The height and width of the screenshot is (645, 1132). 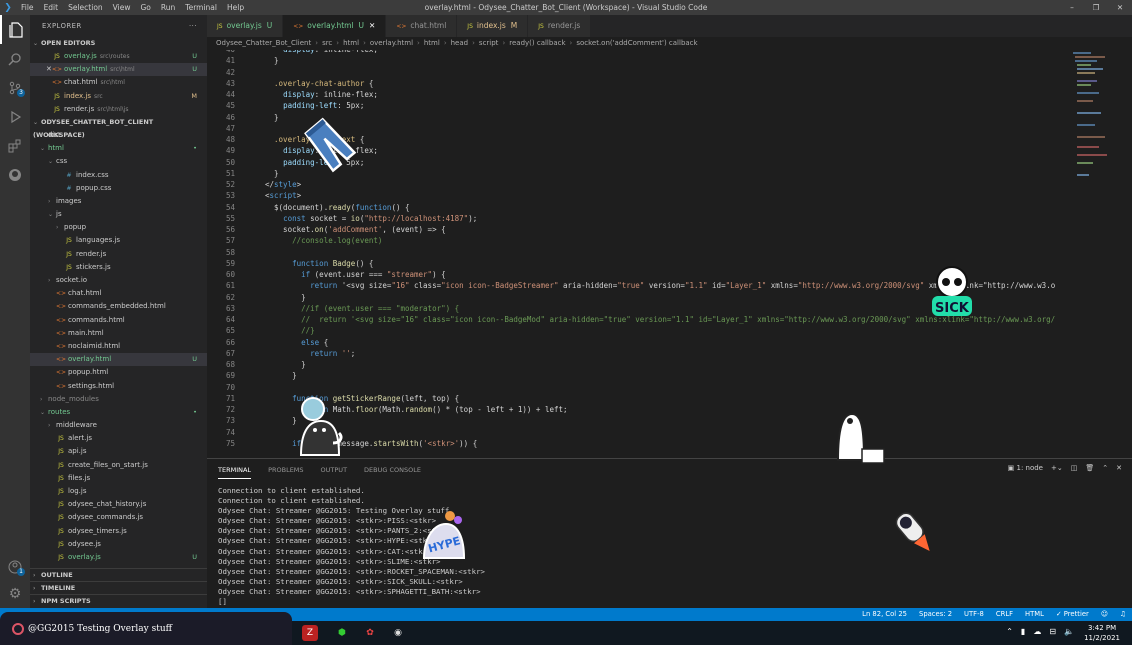 What do you see at coordinates (193, 26) in the screenshot?
I see `more-actions-icon: ···` at bounding box center [193, 26].